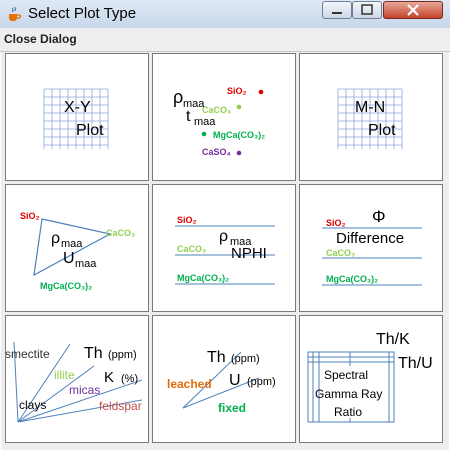  What do you see at coordinates (415, 363) in the screenshot?
I see `th-u-label: Th/U` at bounding box center [415, 363].